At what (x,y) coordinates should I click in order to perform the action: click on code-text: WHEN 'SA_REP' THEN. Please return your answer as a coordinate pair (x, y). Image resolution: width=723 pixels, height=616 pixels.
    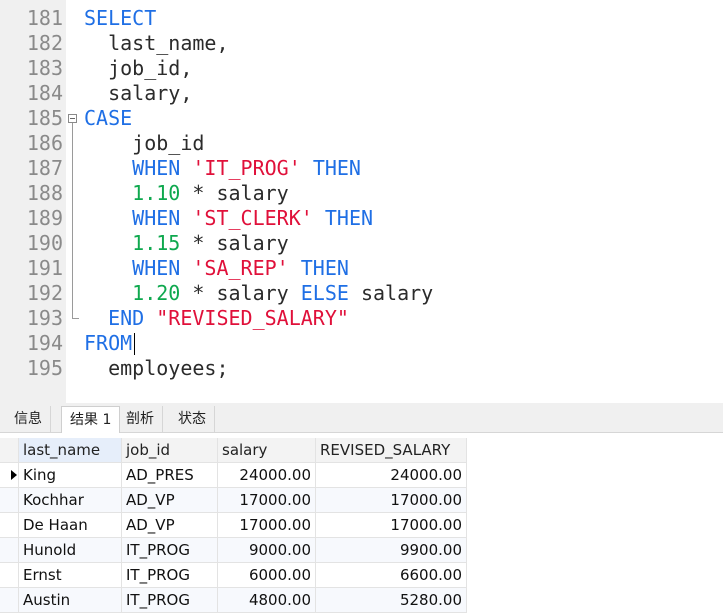
    Looking at the image, I should click on (216, 268).